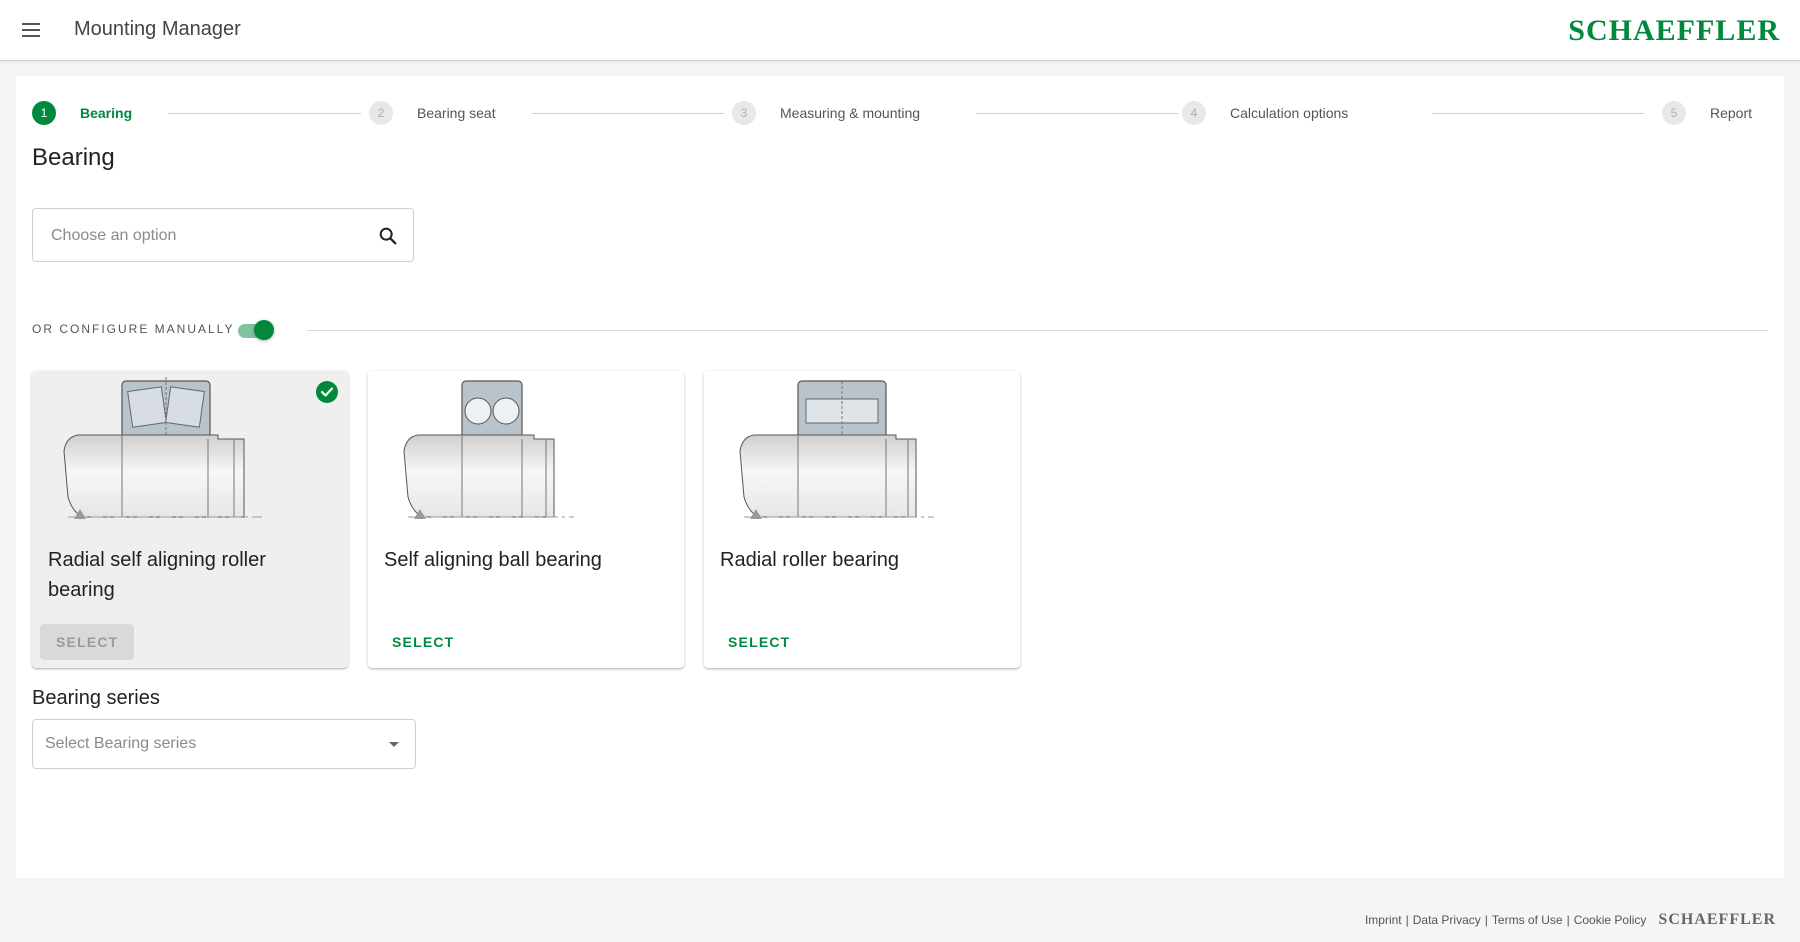 The height and width of the screenshot is (942, 1800). Describe the element at coordinates (106, 113) in the screenshot. I see `step-label: Bearing` at that location.